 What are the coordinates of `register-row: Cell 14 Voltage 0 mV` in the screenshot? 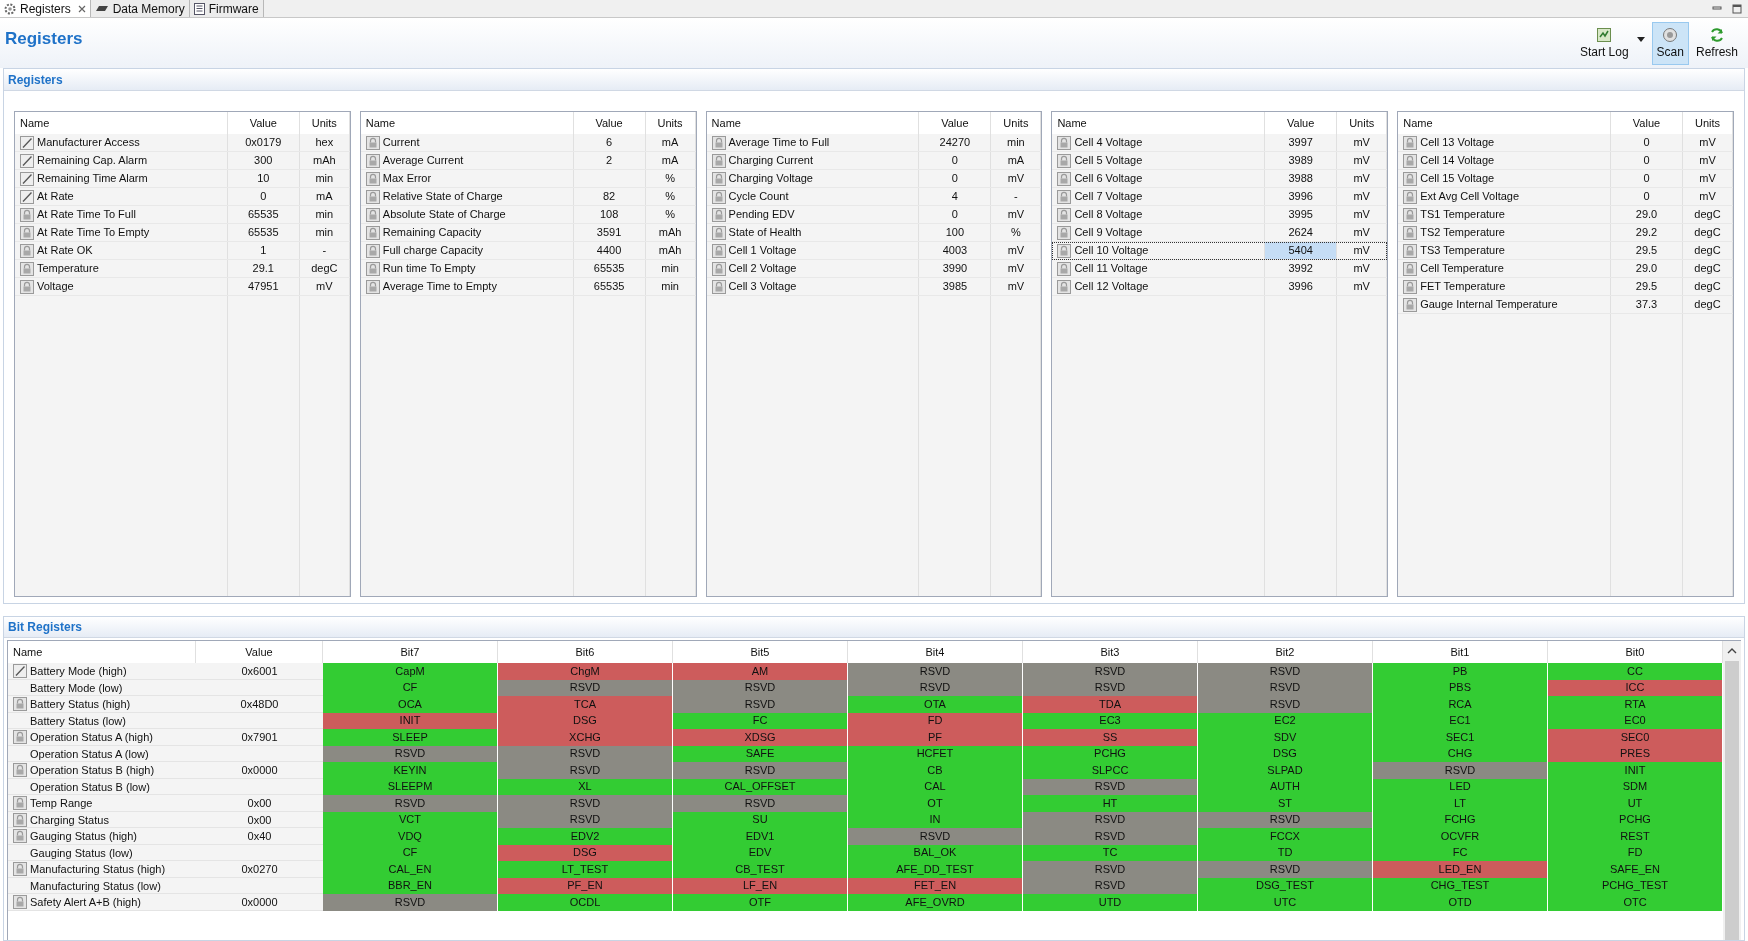 It's located at (1565, 161).